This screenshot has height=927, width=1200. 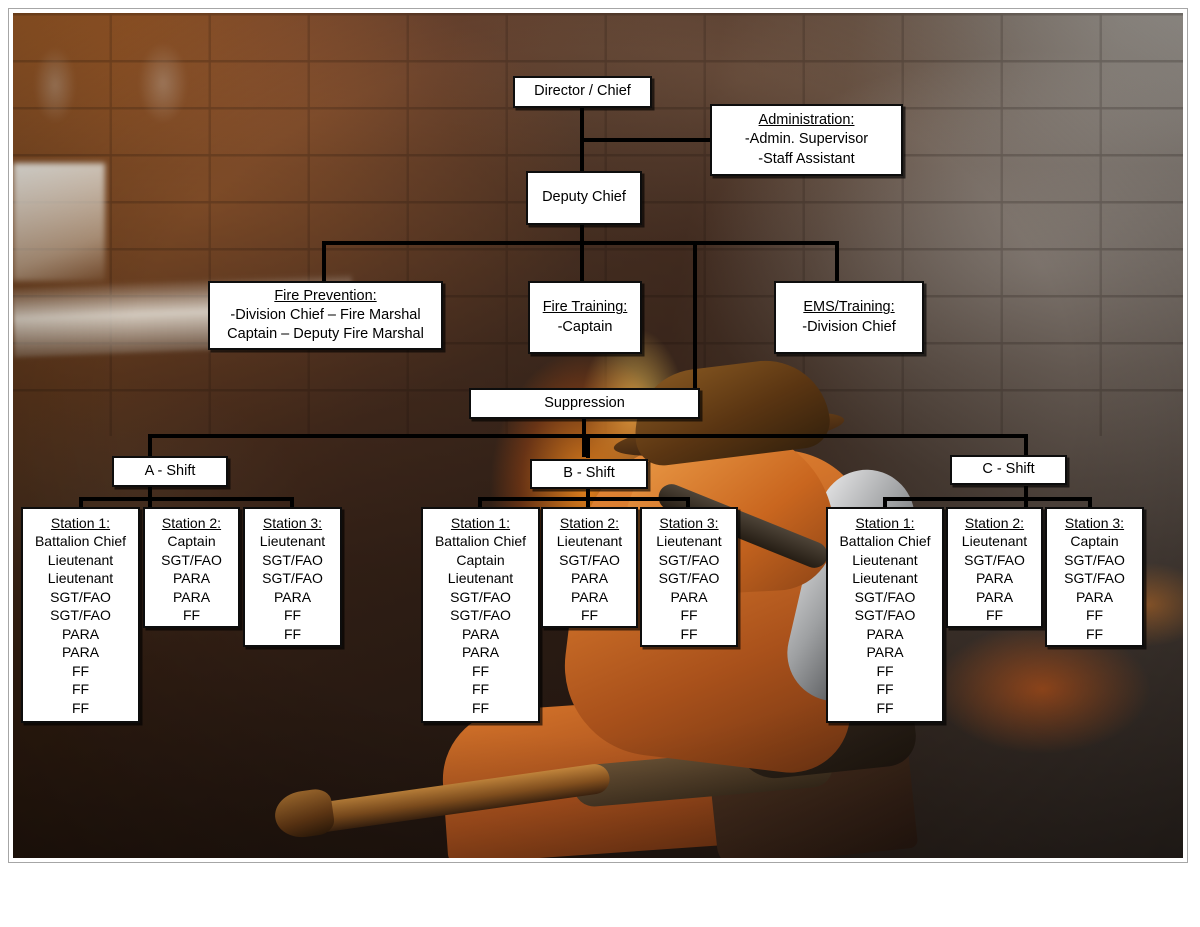 I want to click on ems-training-line-1: -Division Chief, so click(x=849, y=326).